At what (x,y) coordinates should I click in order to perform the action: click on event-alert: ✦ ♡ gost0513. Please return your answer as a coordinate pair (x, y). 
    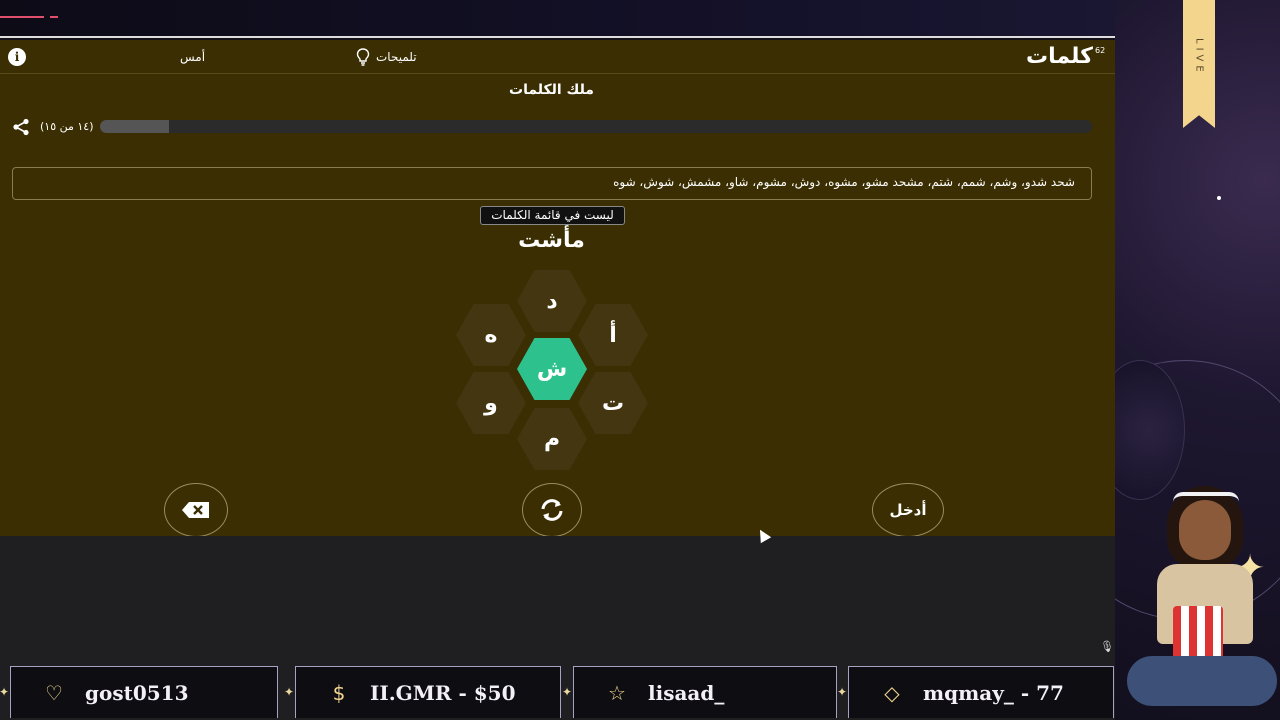
    Looking at the image, I should click on (139, 692).